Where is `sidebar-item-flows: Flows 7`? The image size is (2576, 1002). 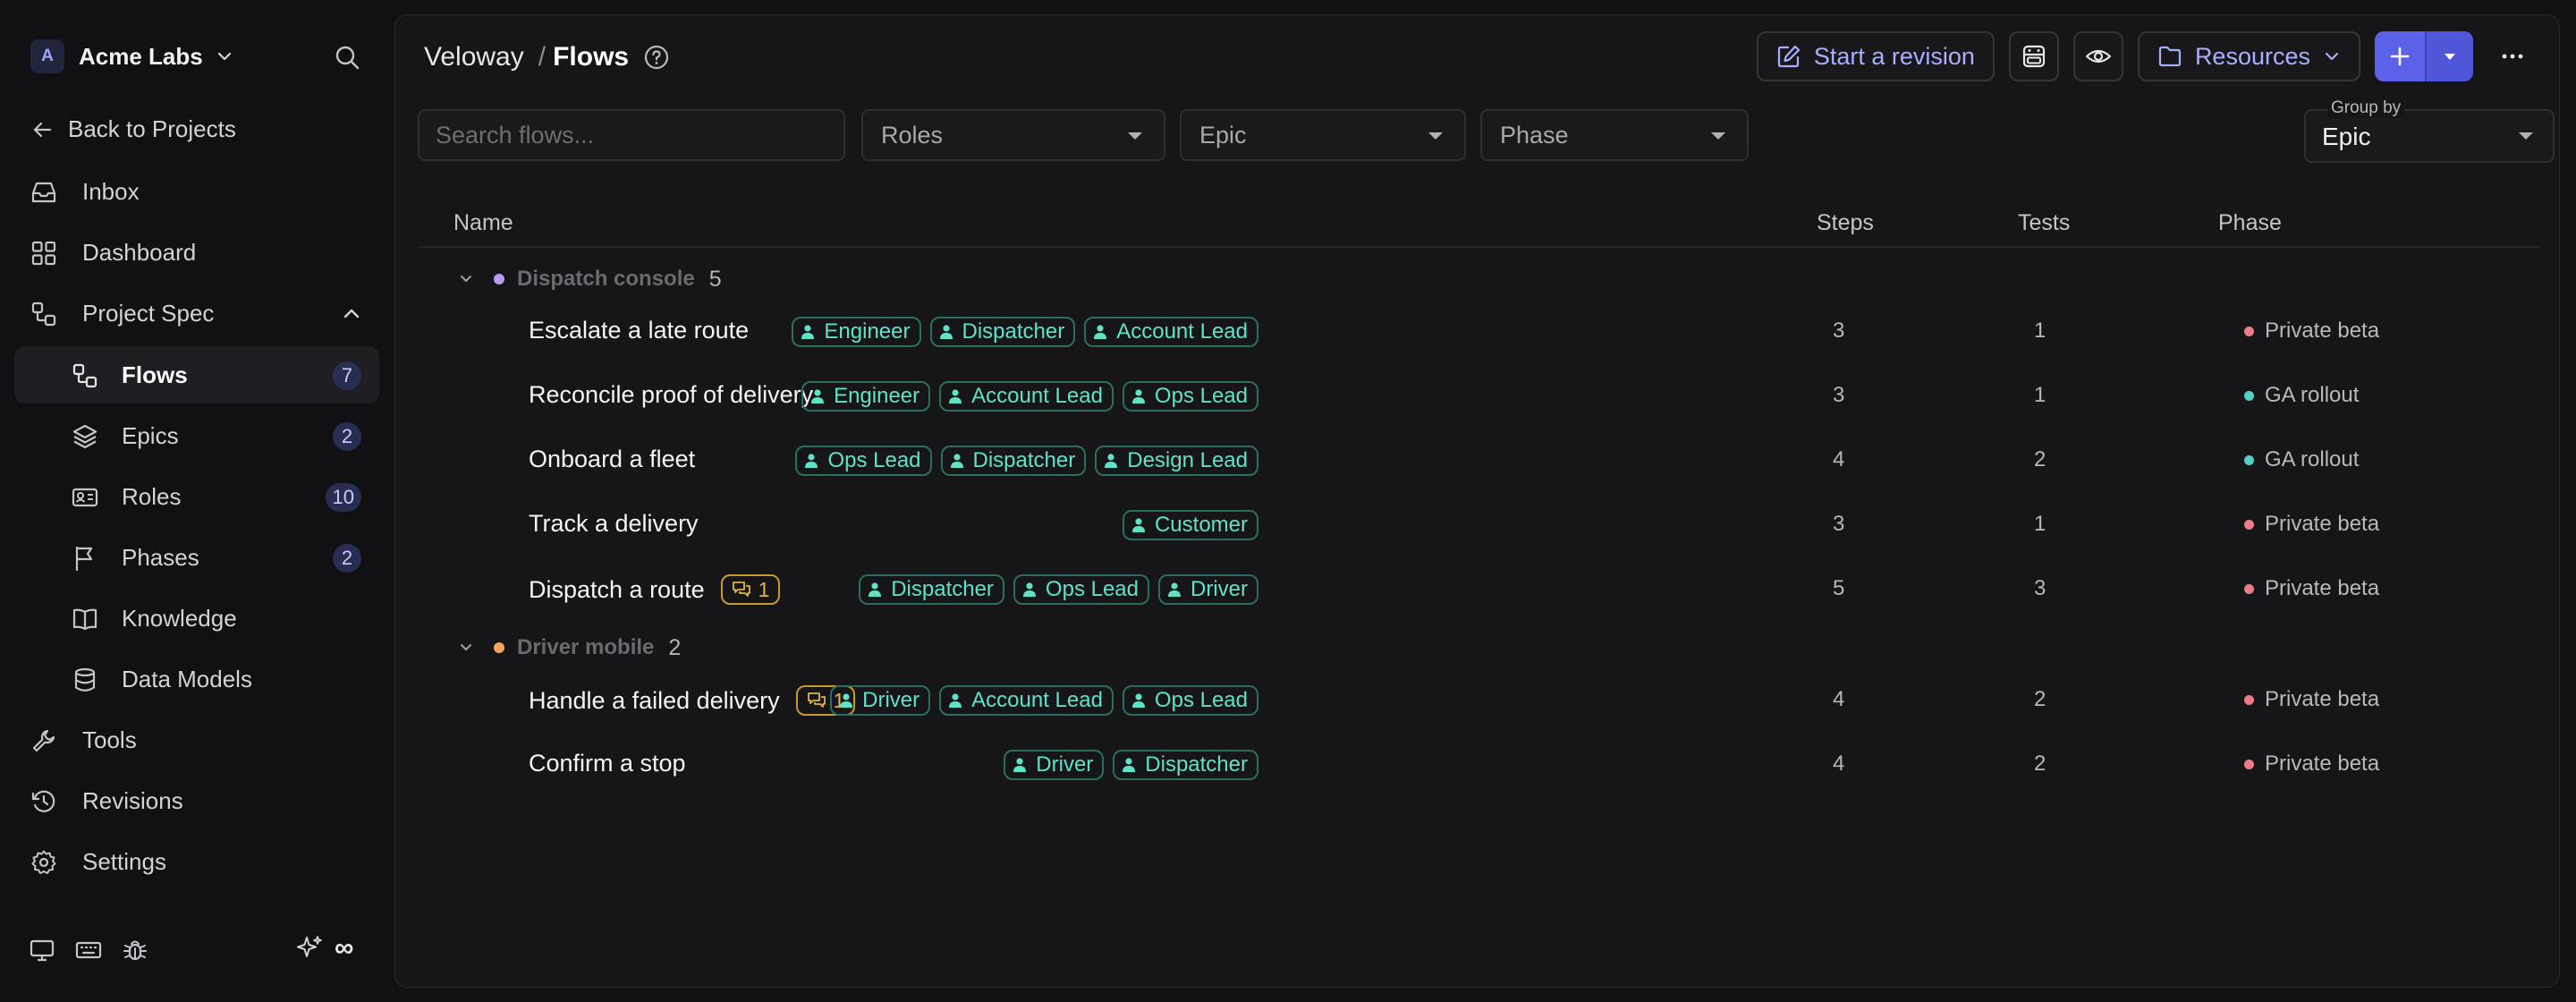 sidebar-item-flows: Flows 7 is located at coordinates (196, 374).